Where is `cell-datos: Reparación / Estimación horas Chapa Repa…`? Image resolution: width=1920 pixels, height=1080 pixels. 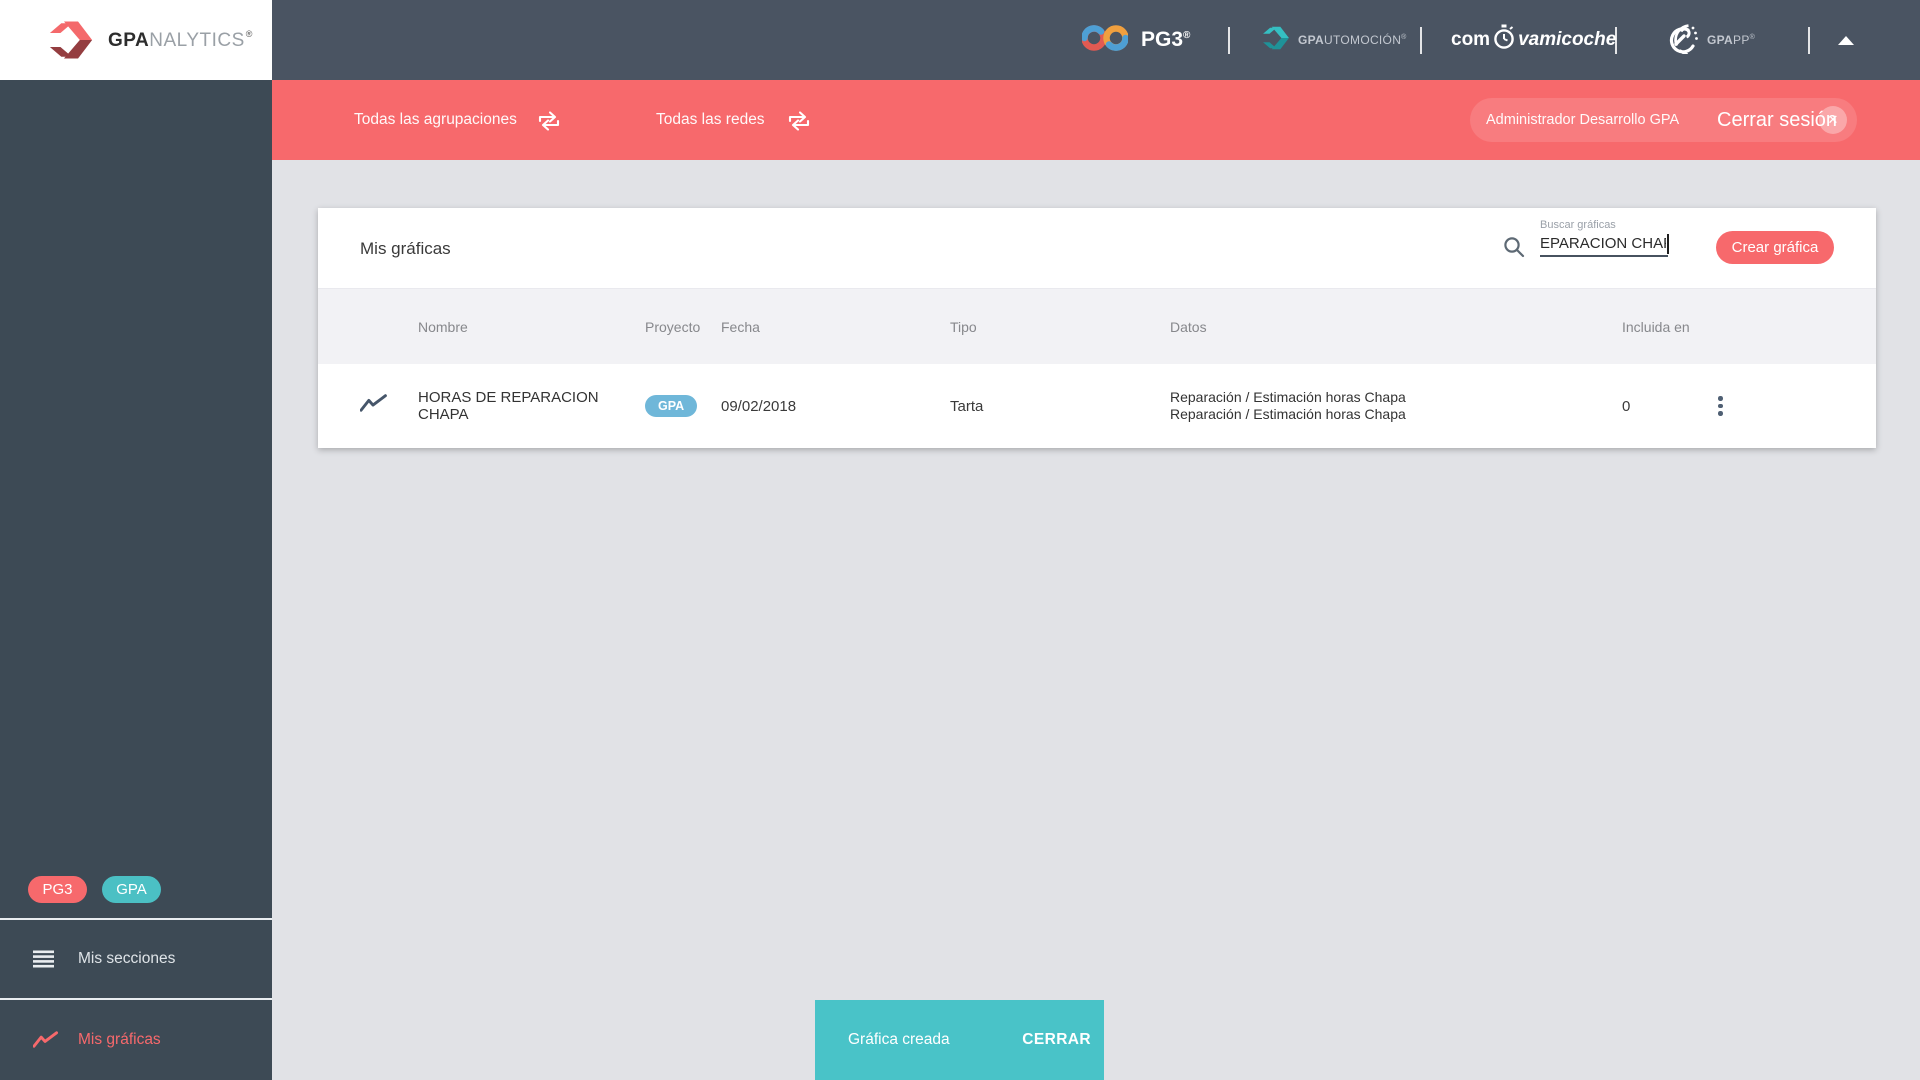 cell-datos: Reparación / Estimación horas Chapa Repa… is located at coordinates (1396, 406).